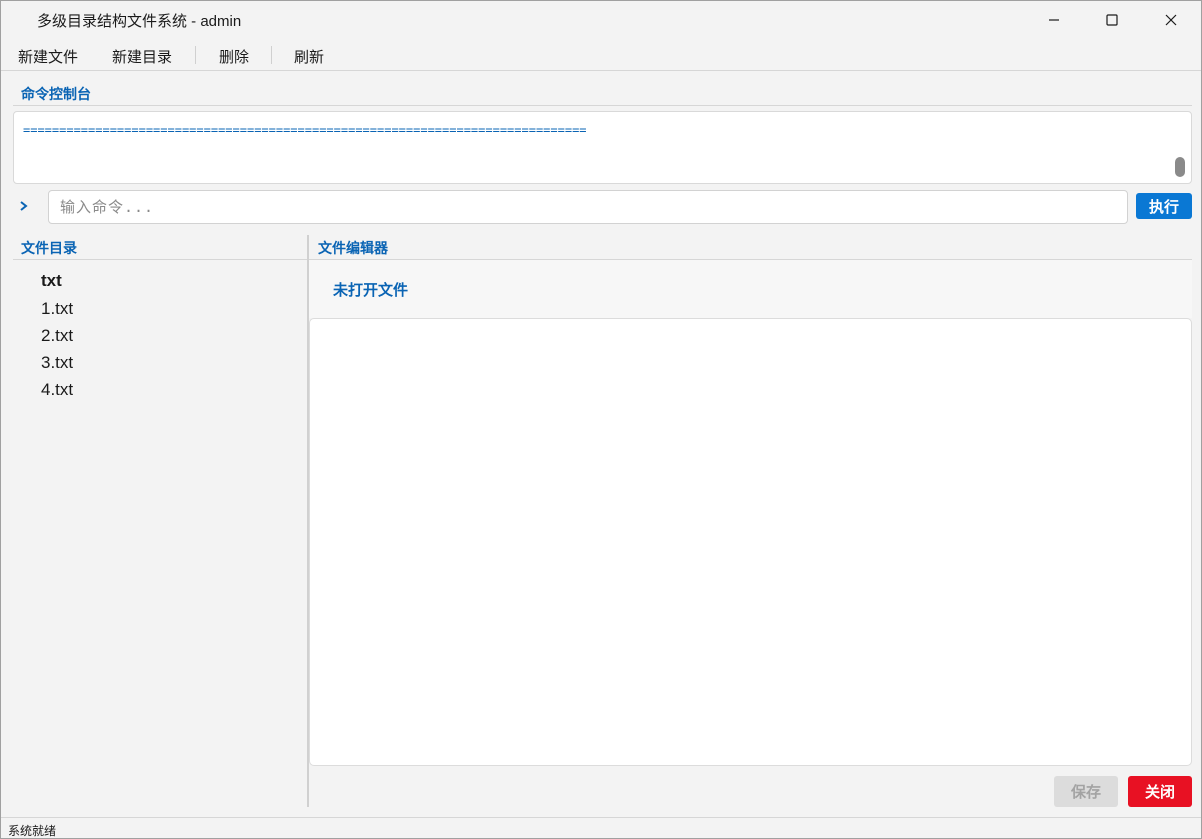 The image size is (1202, 839). What do you see at coordinates (601, 827) in the screenshot?
I see `status-bar: 系统就绪` at bounding box center [601, 827].